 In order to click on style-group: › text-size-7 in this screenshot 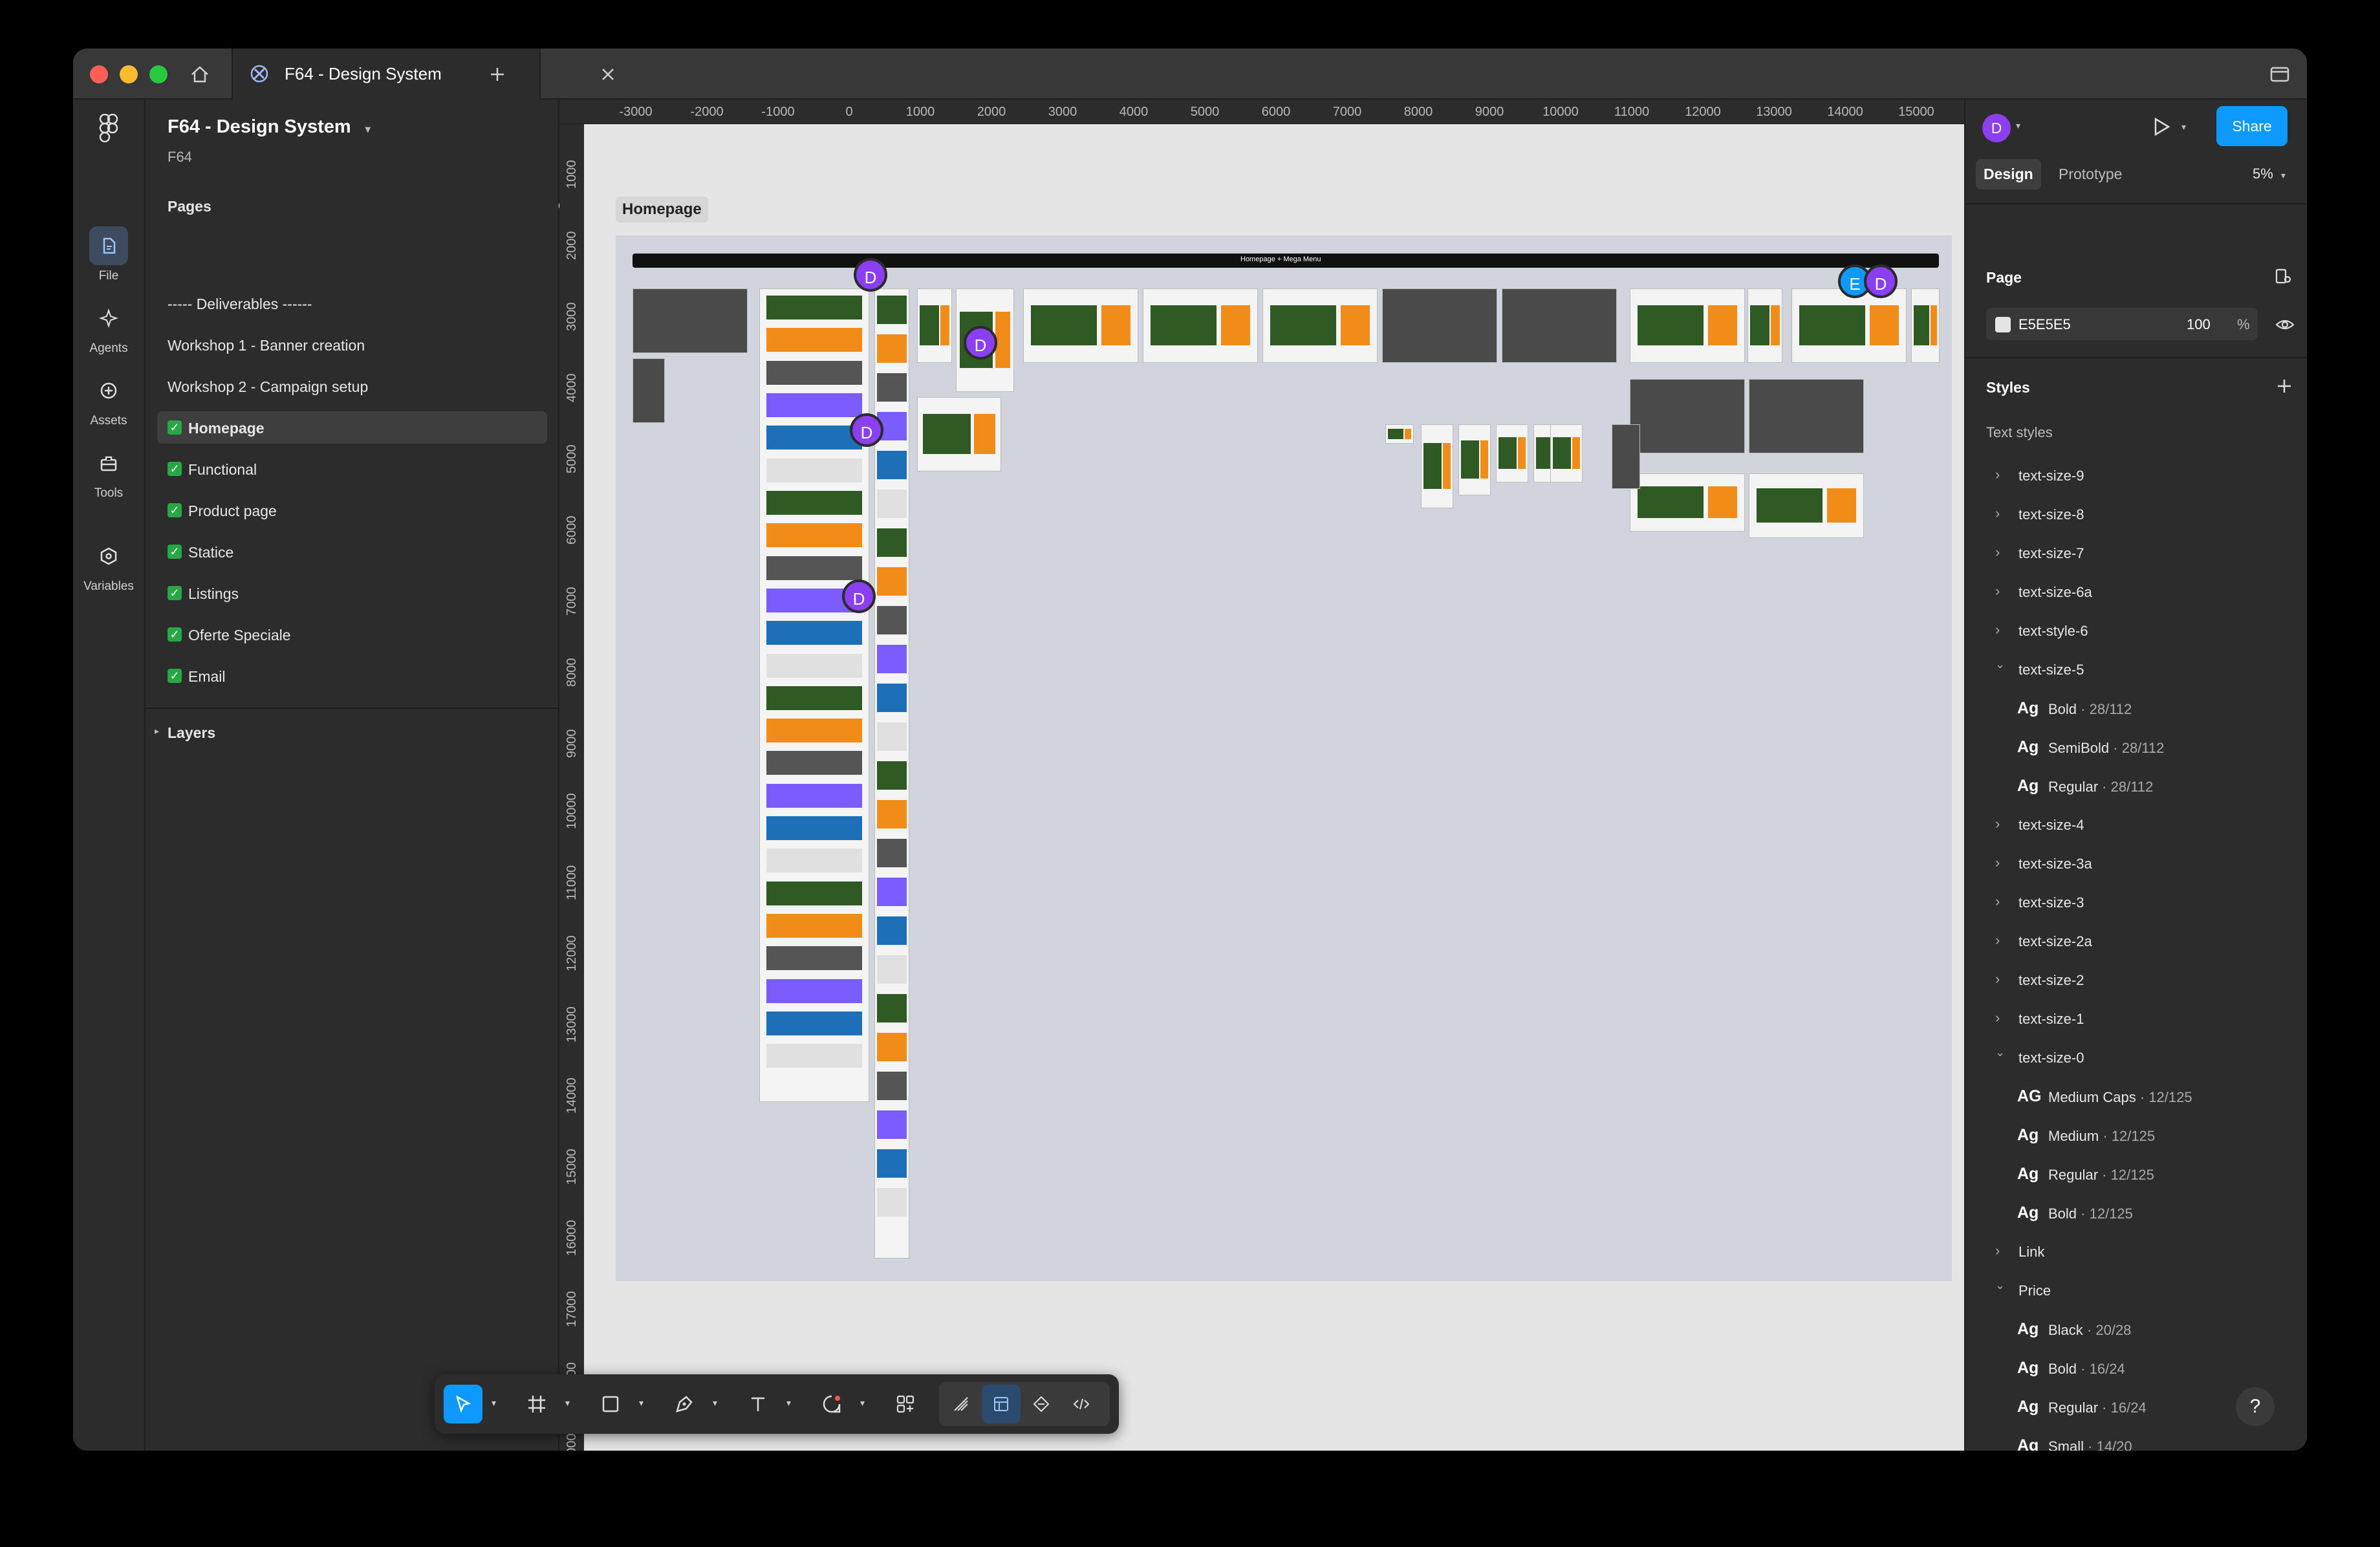, I will do `click(2136, 553)`.